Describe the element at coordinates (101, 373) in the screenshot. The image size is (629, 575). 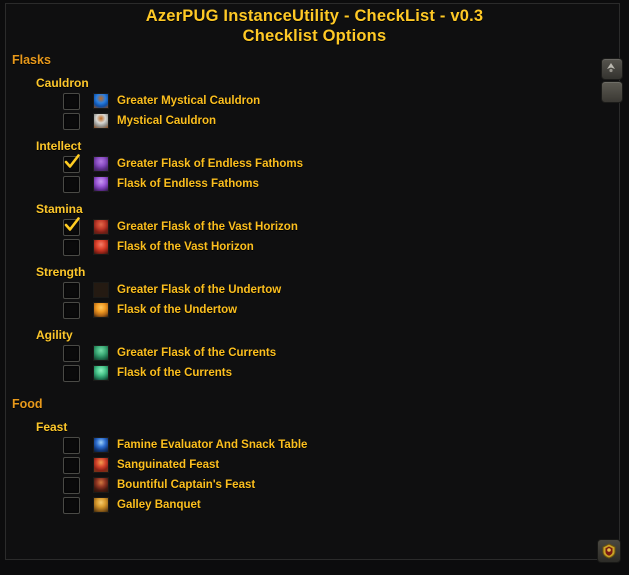
I see `flask-green-icon` at that location.